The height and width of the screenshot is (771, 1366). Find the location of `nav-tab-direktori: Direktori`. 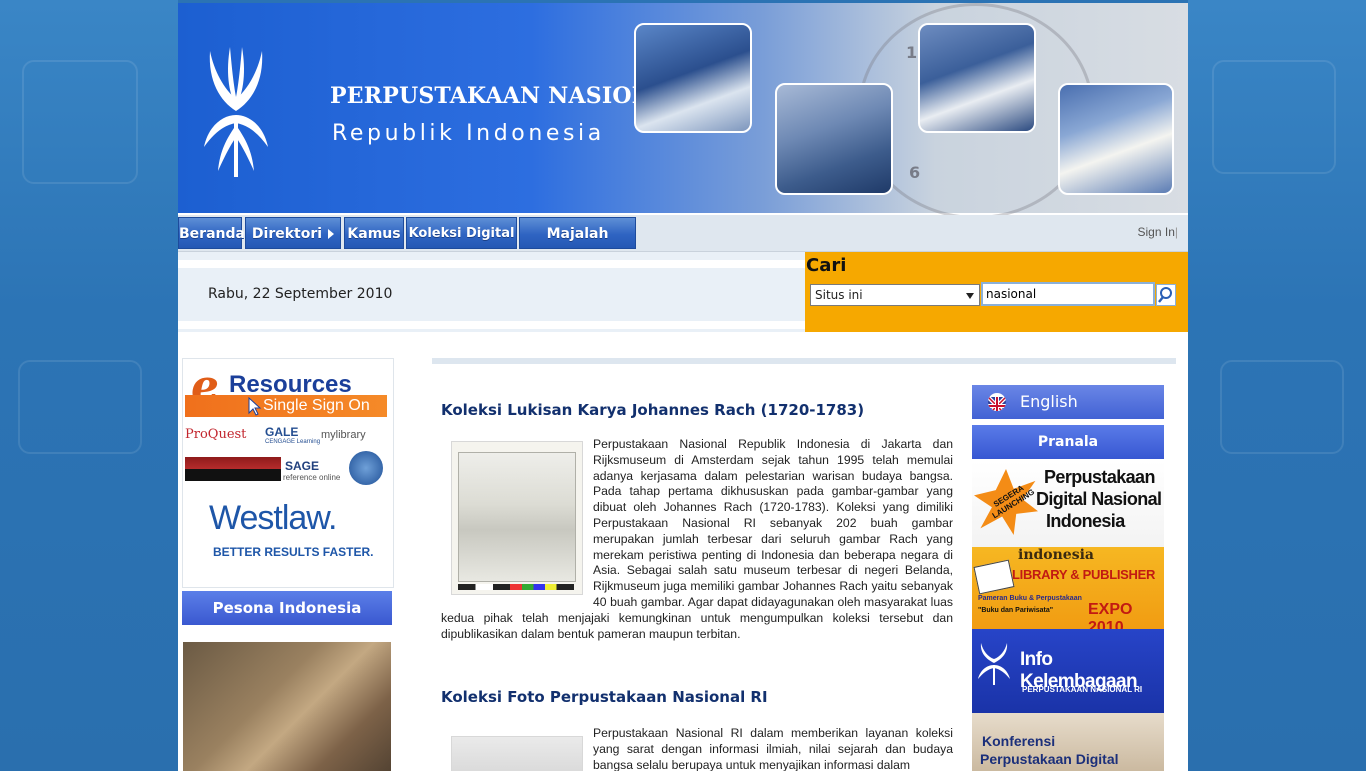

nav-tab-direktori: Direktori is located at coordinates (293, 233).